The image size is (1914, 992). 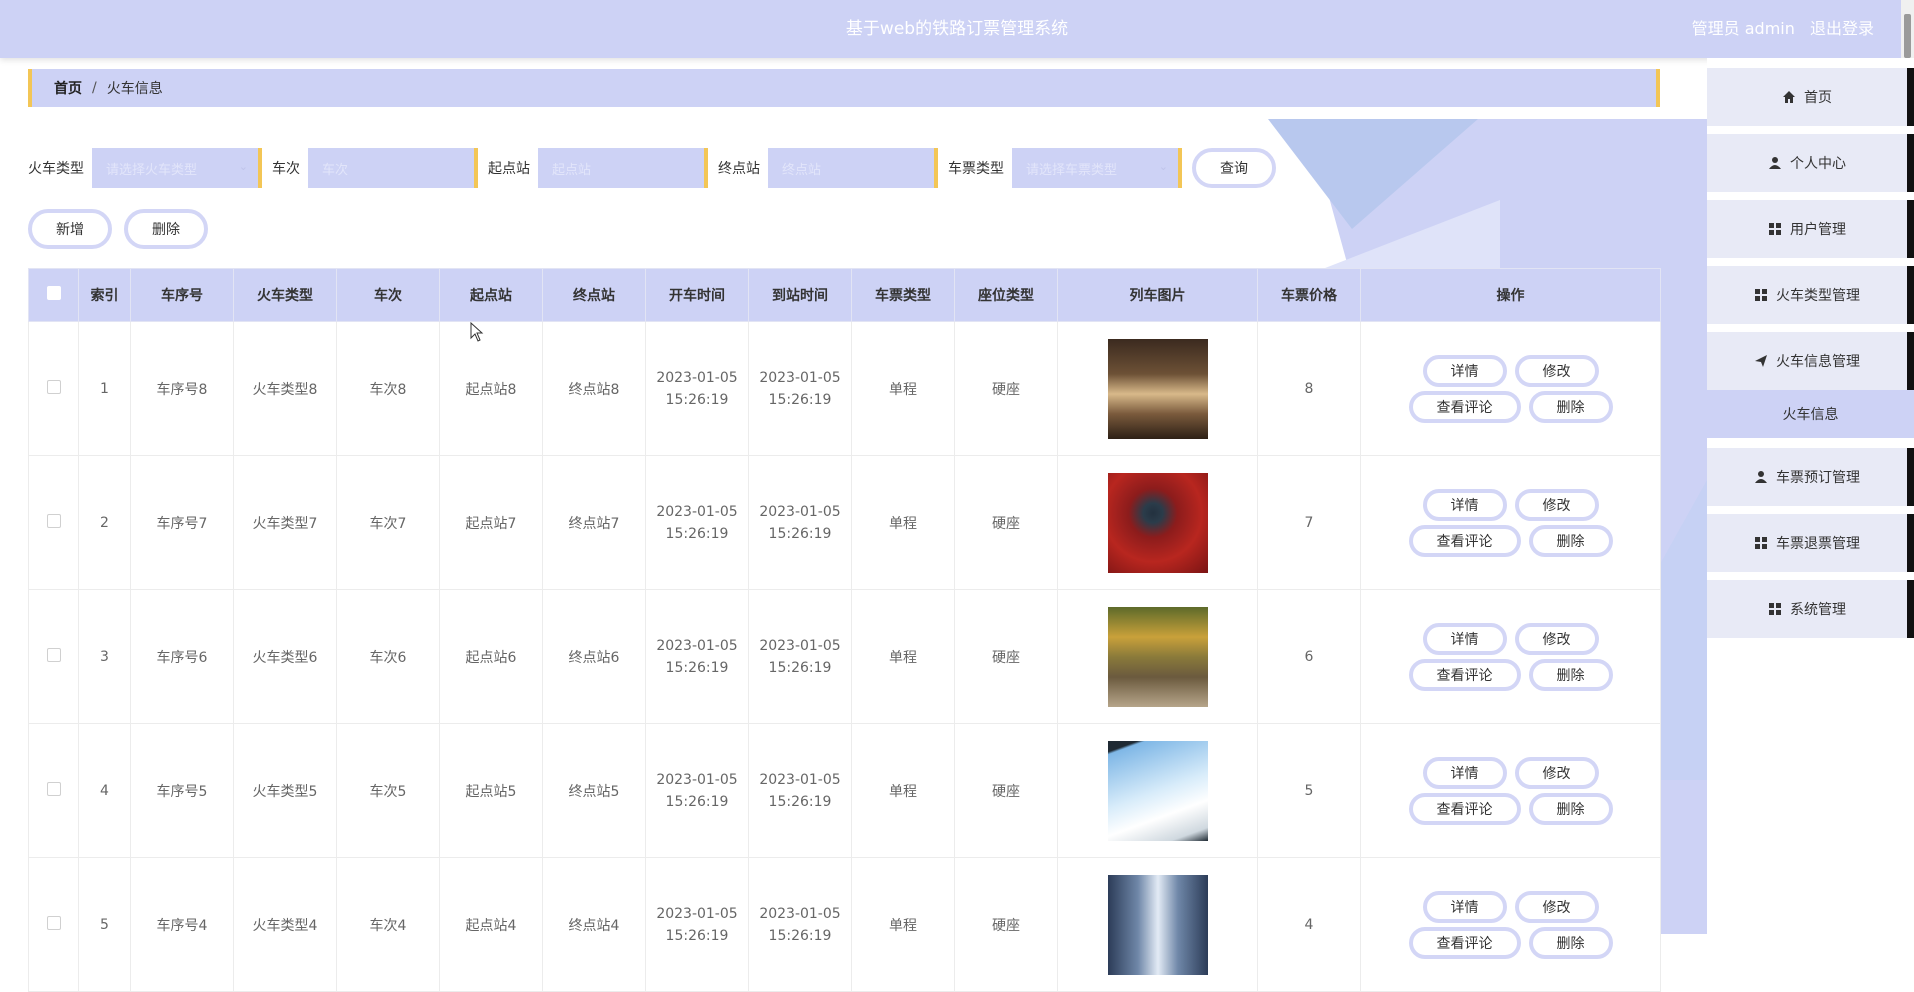 What do you see at coordinates (393, 168) in the screenshot?
I see `train-no-input: 车次` at bounding box center [393, 168].